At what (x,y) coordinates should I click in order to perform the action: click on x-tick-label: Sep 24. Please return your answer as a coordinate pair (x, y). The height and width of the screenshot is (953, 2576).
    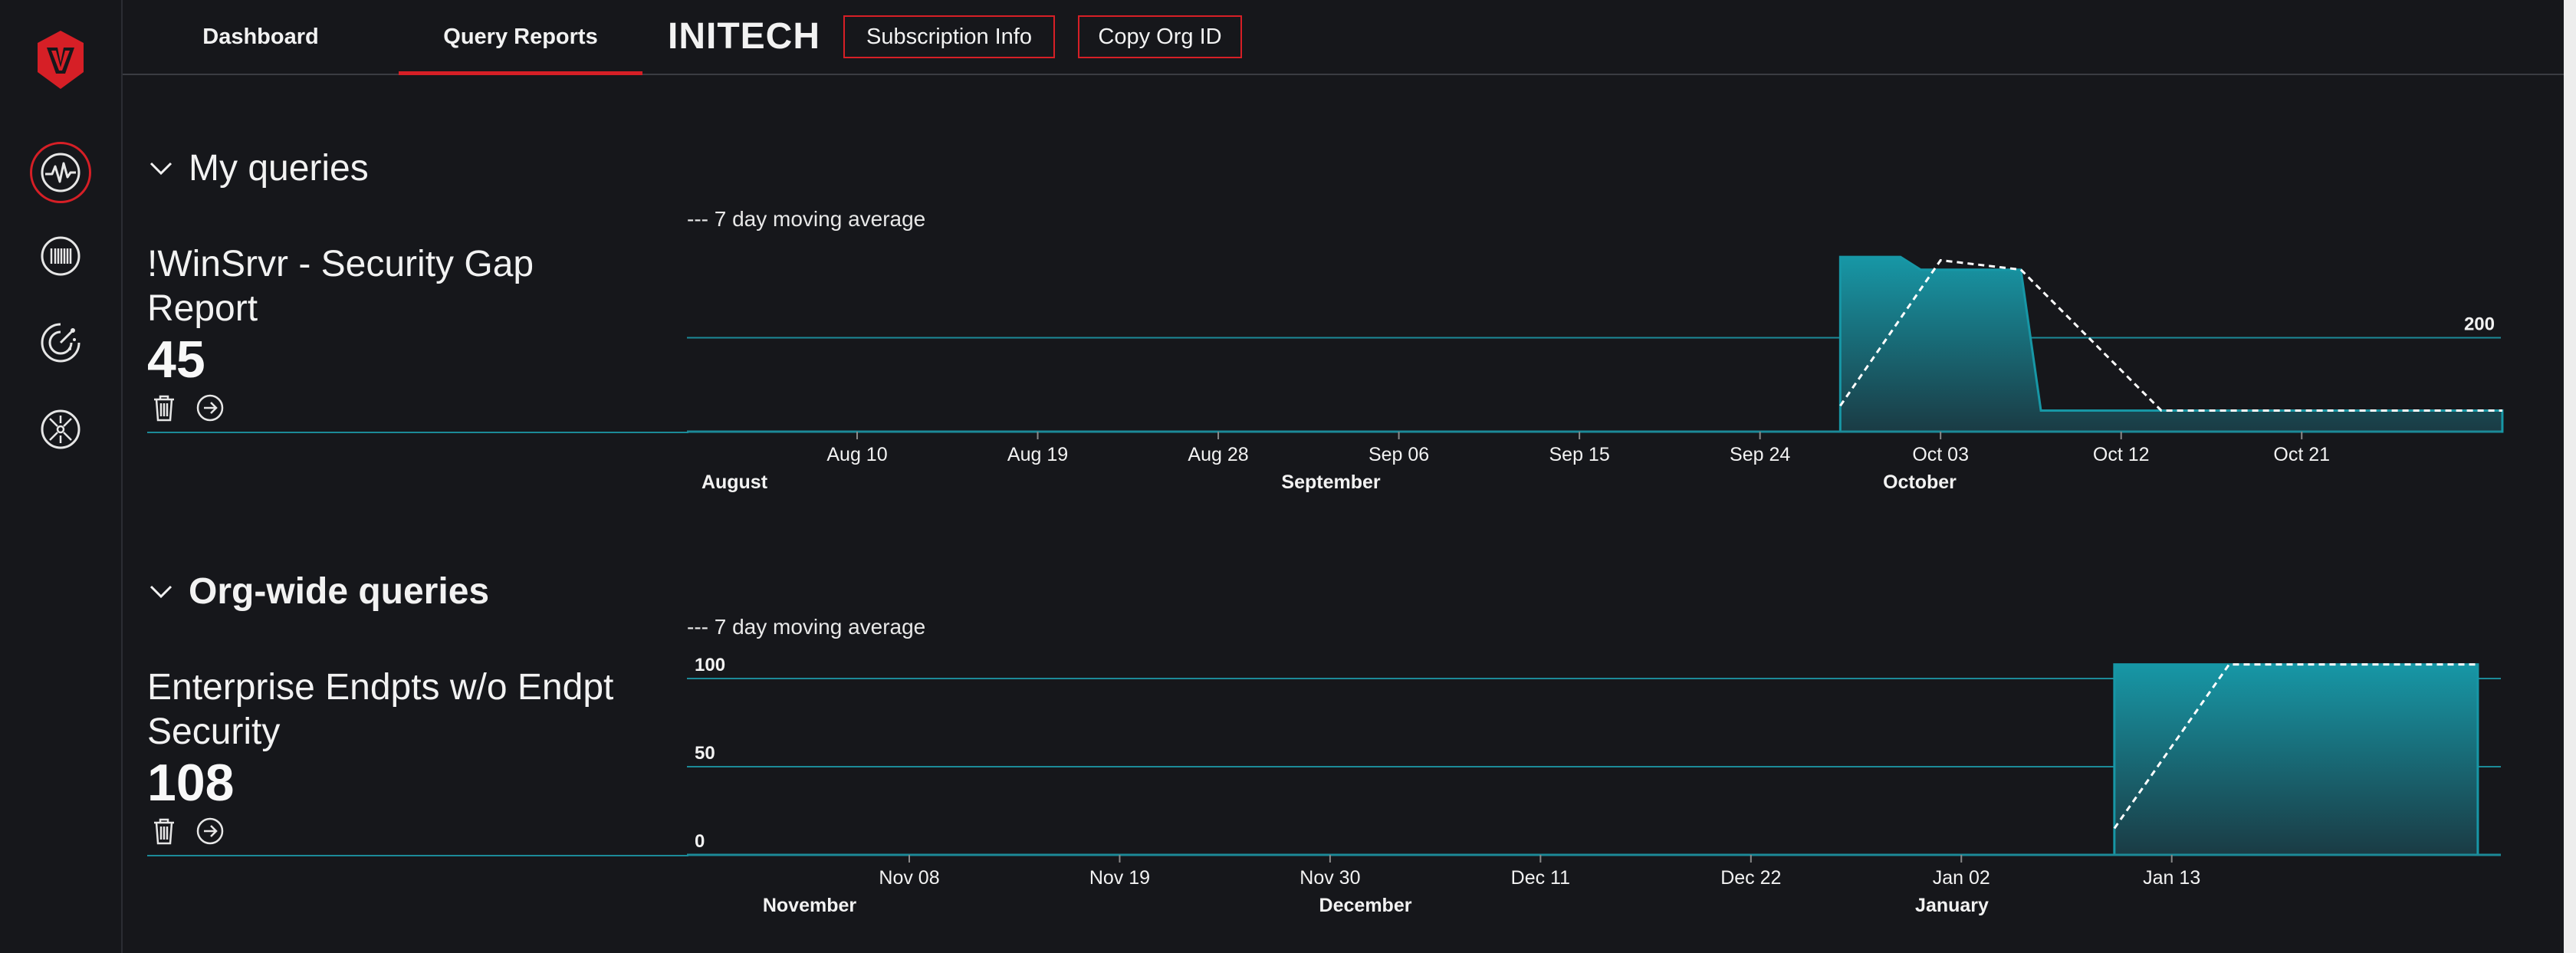
    Looking at the image, I should click on (1760, 454).